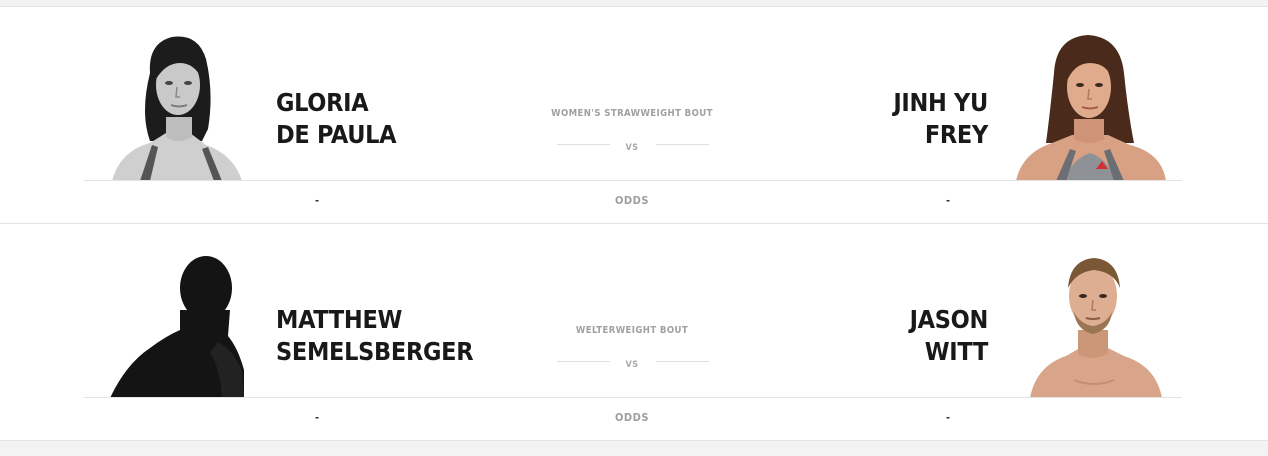 This screenshot has height=456, width=1268. Describe the element at coordinates (949, 336) in the screenshot. I see `blue-corner-fighter-name: JASON WITT` at that location.